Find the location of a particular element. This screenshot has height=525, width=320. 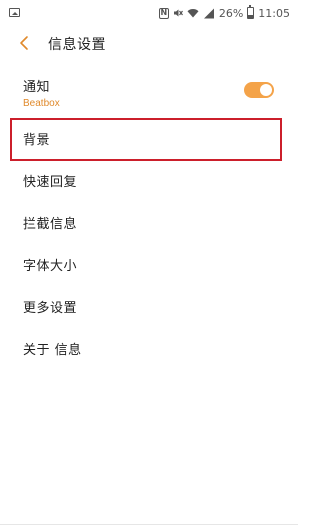

mute-icon is located at coordinates (178, 13).